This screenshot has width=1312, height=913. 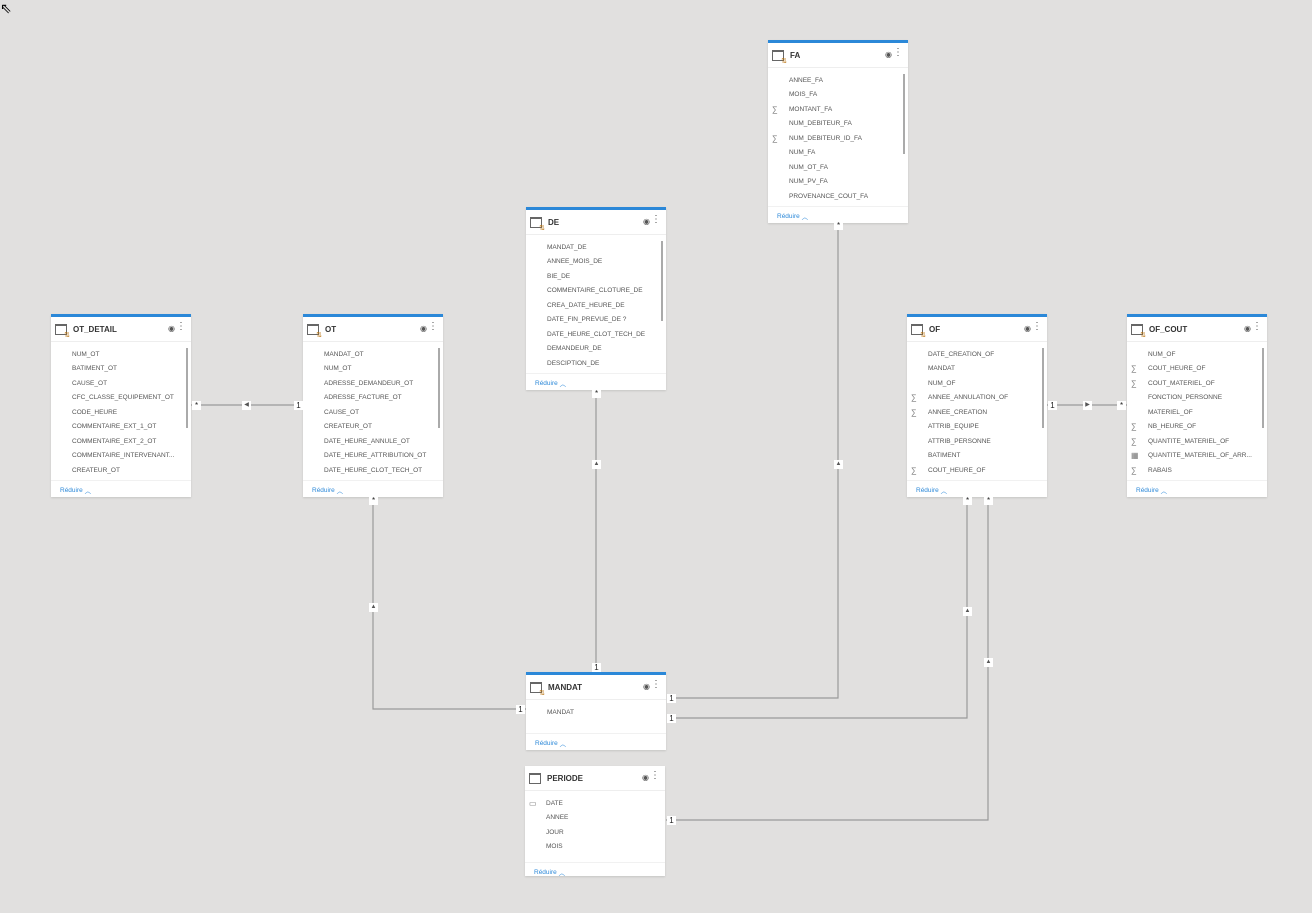 What do you see at coordinates (977, 329) in the screenshot?
I see `table-header: OF ◉ ⋮` at bounding box center [977, 329].